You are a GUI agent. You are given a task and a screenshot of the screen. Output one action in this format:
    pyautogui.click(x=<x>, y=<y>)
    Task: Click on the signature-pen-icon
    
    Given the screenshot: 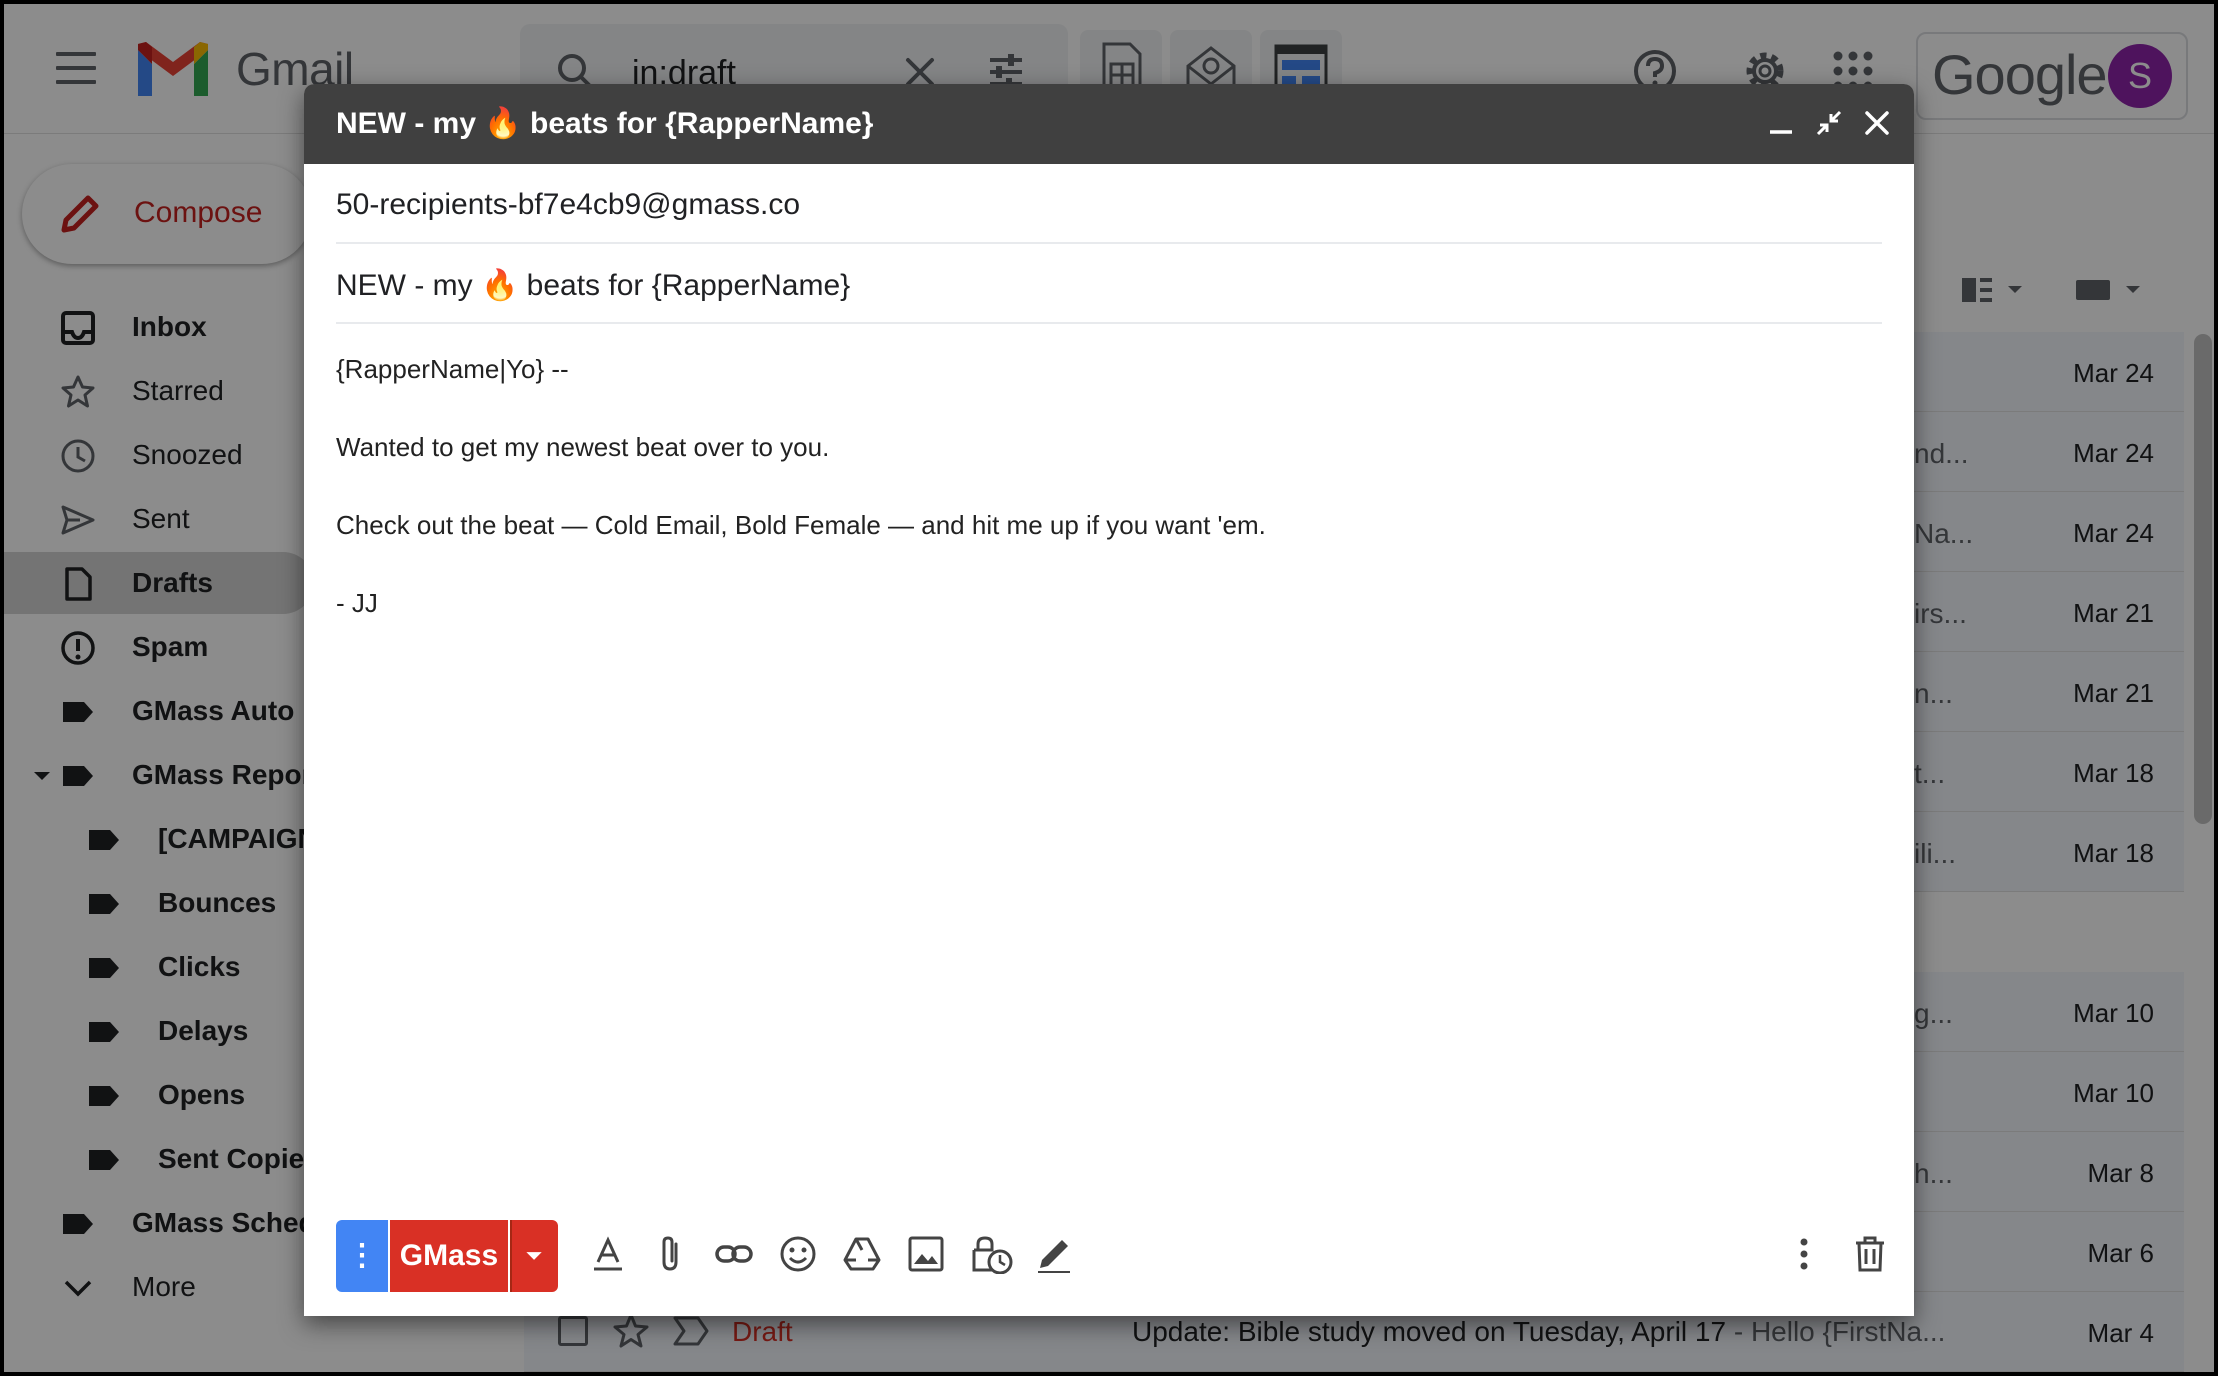 What is the action you would take?
    pyautogui.click(x=1054, y=1254)
    